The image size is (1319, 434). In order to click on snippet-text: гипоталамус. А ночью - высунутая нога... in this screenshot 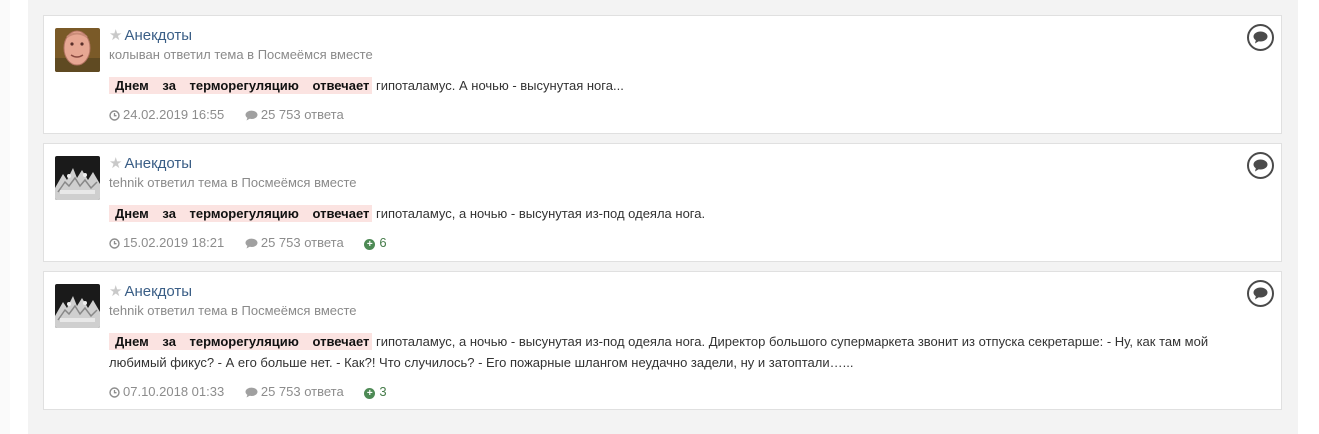, I will do `click(498, 85)`.